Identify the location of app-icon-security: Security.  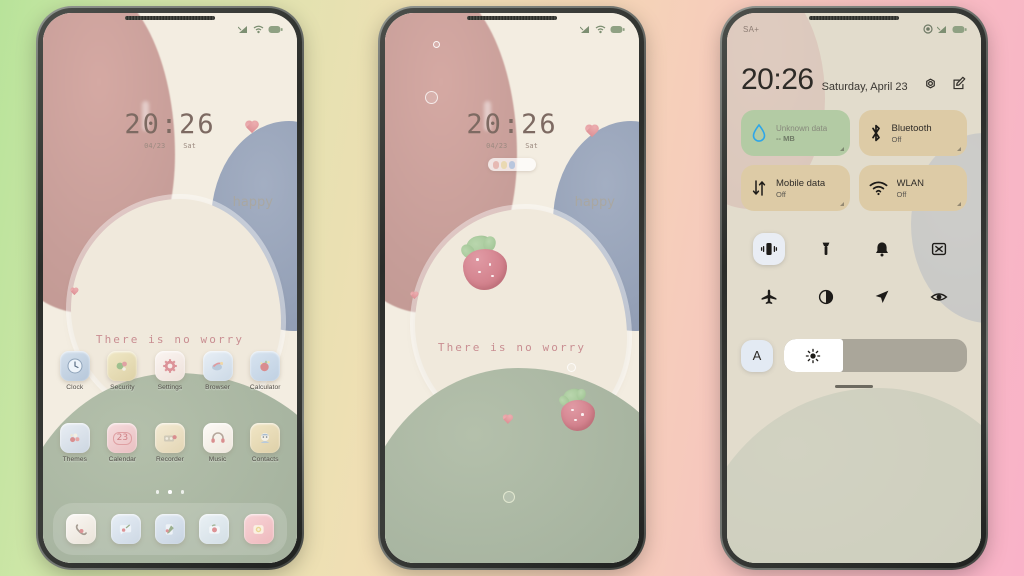
(123, 371).